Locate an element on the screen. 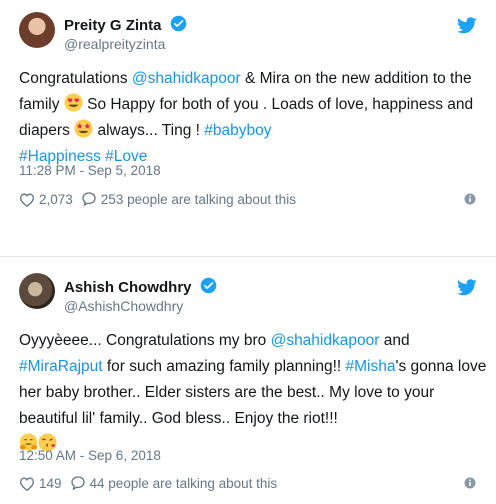 The image size is (496, 504). text-fragment: Oyyyèeee... Congratulations my bro is located at coordinates (145, 340).